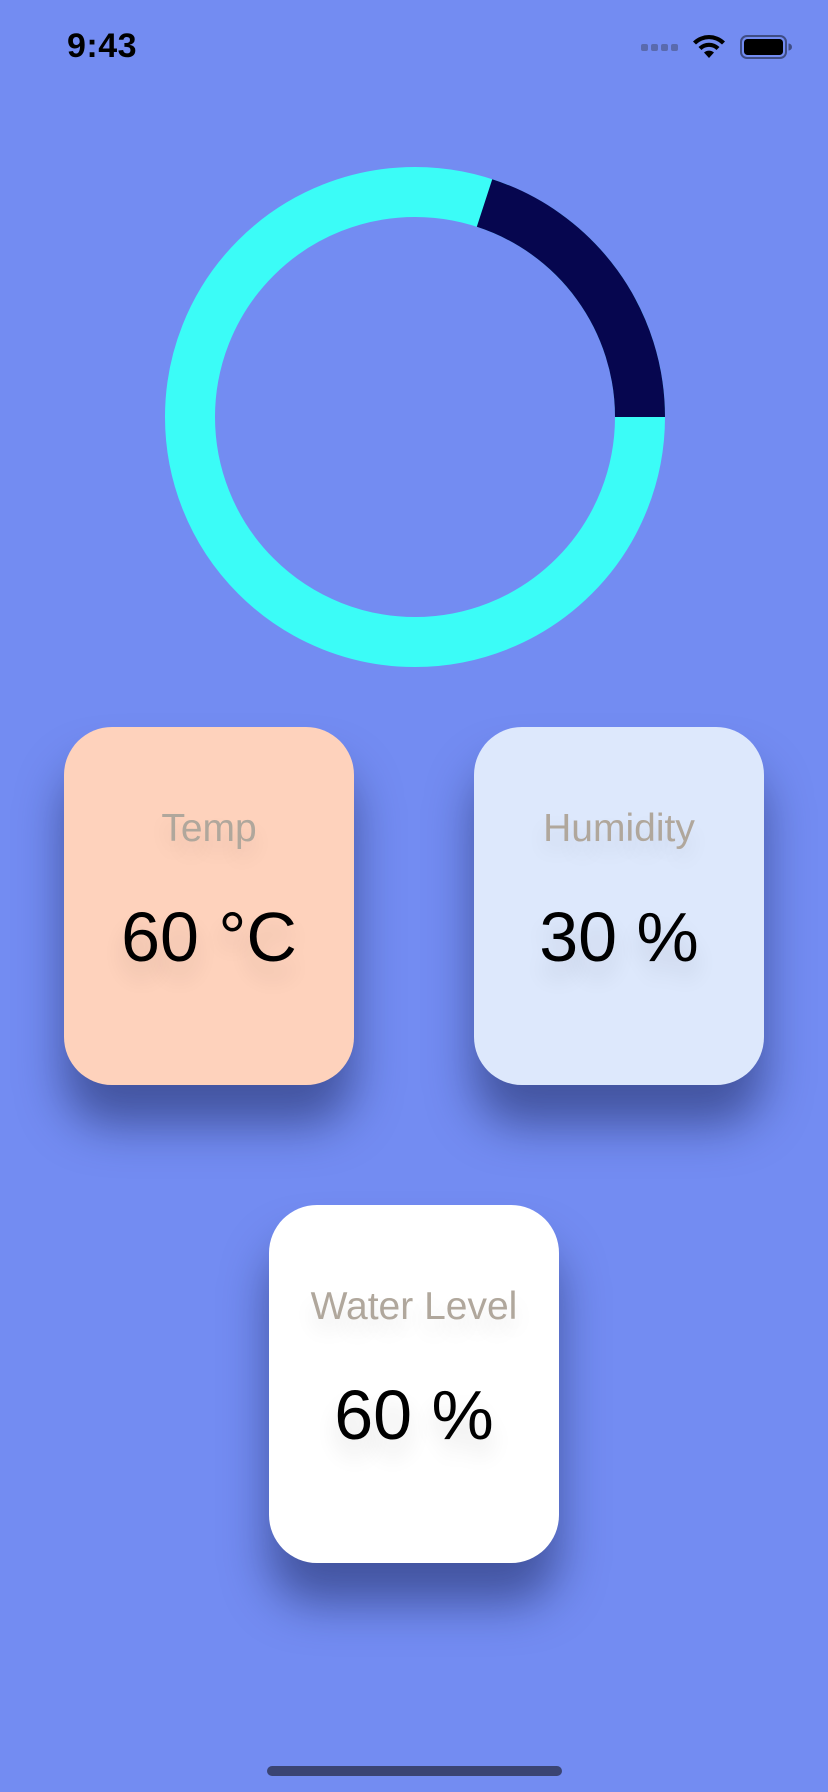 Image resolution: width=828 pixels, height=1792 pixels. Describe the element at coordinates (570, 298) in the screenshot. I see `progress-ring-fill` at that location.